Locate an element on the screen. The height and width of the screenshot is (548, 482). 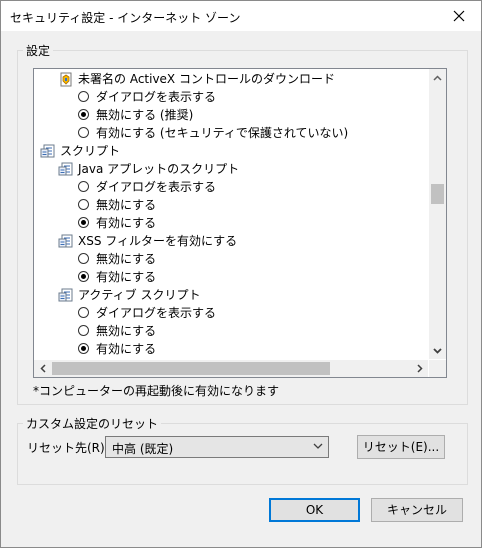
reset-group-label: カスタム設定のリセット is located at coordinates (92, 423).